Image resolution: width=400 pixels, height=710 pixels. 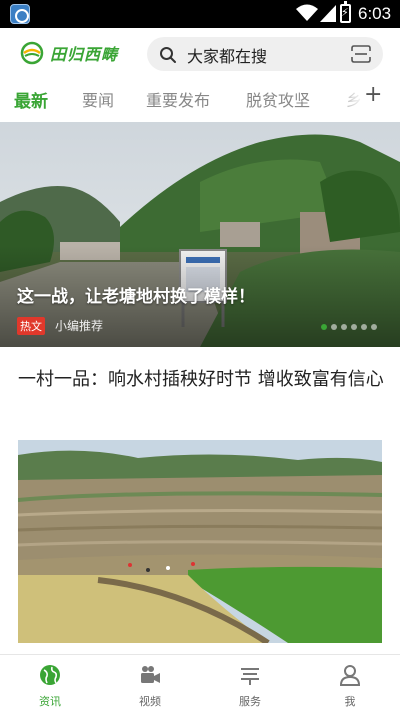 I want to click on app-logo: 田归西畴, so click(x=69, y=53).